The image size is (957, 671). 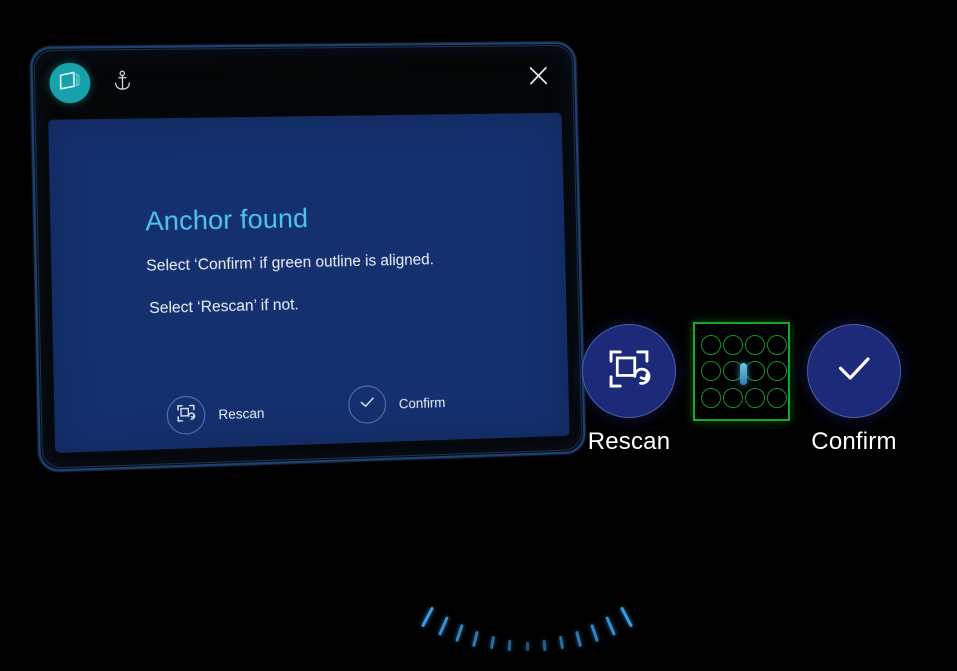 I want to click on dialog-action-row: Rescan Confirm, so click(x=364, y=407).